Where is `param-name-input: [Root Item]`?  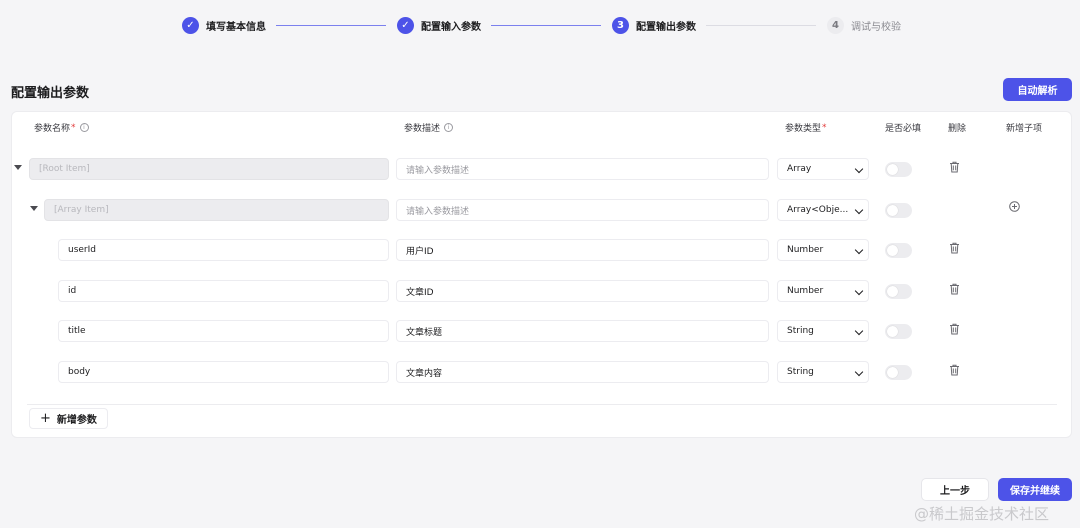
param-name-input: [Root Item] is located at coordinates (209, 169).